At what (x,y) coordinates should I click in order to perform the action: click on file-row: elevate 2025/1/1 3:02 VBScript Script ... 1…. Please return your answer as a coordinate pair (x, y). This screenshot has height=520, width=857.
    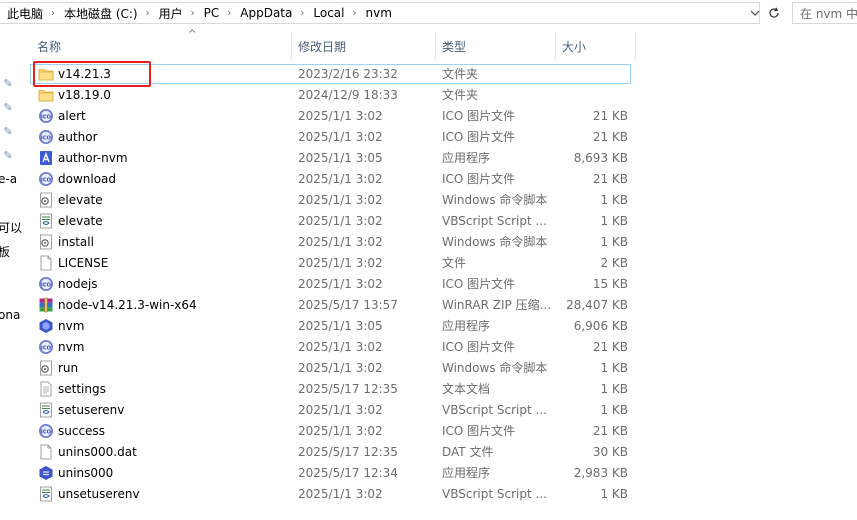
    Looking at the image, I should click on (335, 221).